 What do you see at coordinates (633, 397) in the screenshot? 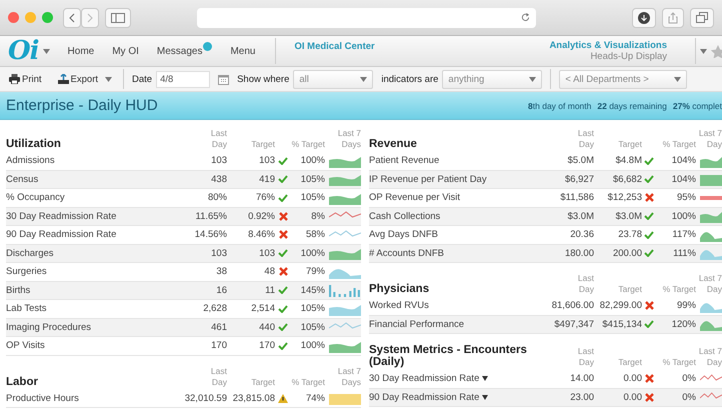
I see `target-value: 0.00` at bounding box center [633, 397].